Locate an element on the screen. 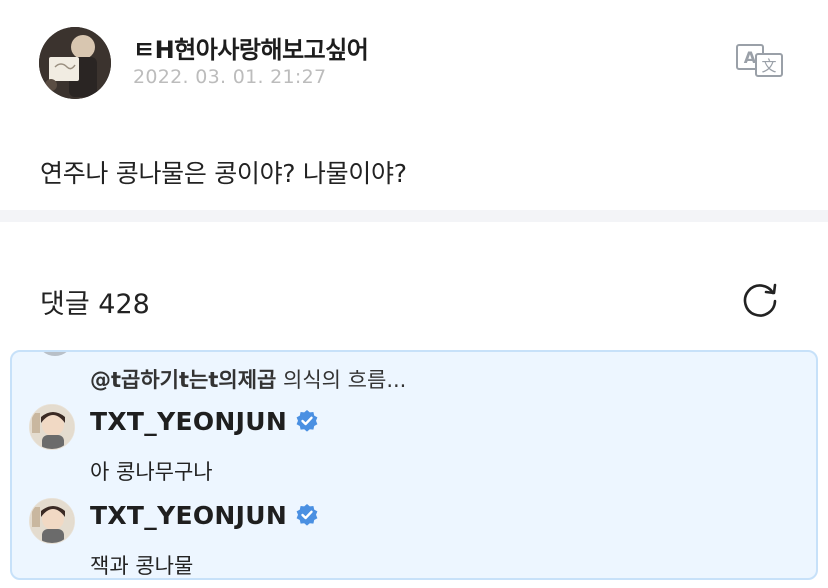  author-avatar is located at coordinates (75, 63).